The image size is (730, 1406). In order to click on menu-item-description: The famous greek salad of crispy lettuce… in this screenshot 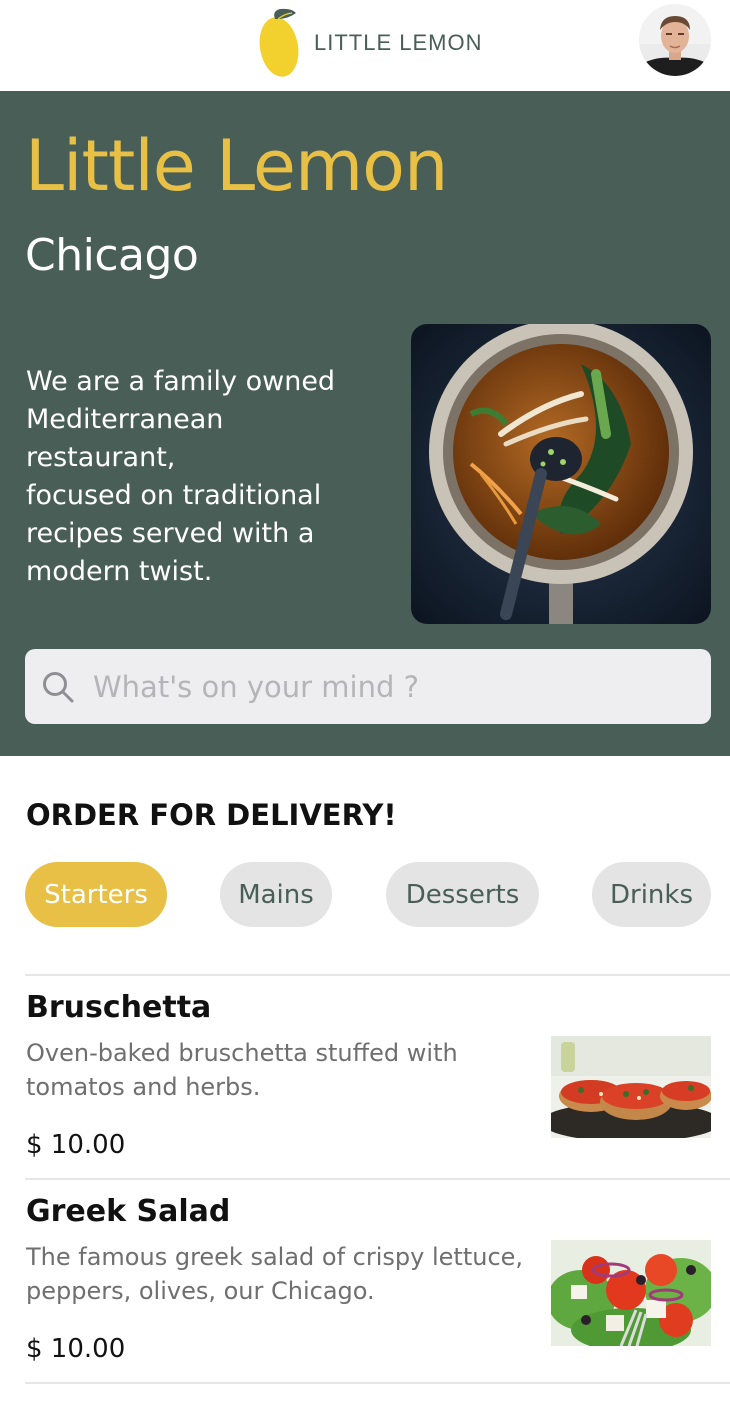, I will do `click(275, 1274)`.